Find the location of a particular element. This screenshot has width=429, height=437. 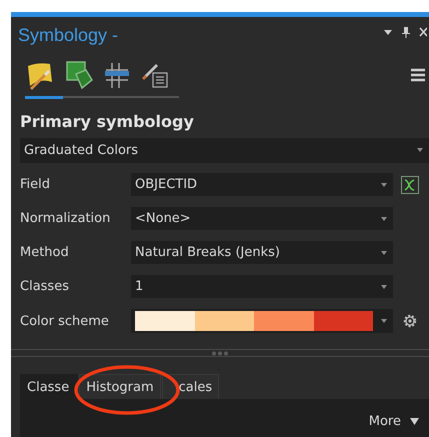

expression-button is located at coordinates (410, 185).